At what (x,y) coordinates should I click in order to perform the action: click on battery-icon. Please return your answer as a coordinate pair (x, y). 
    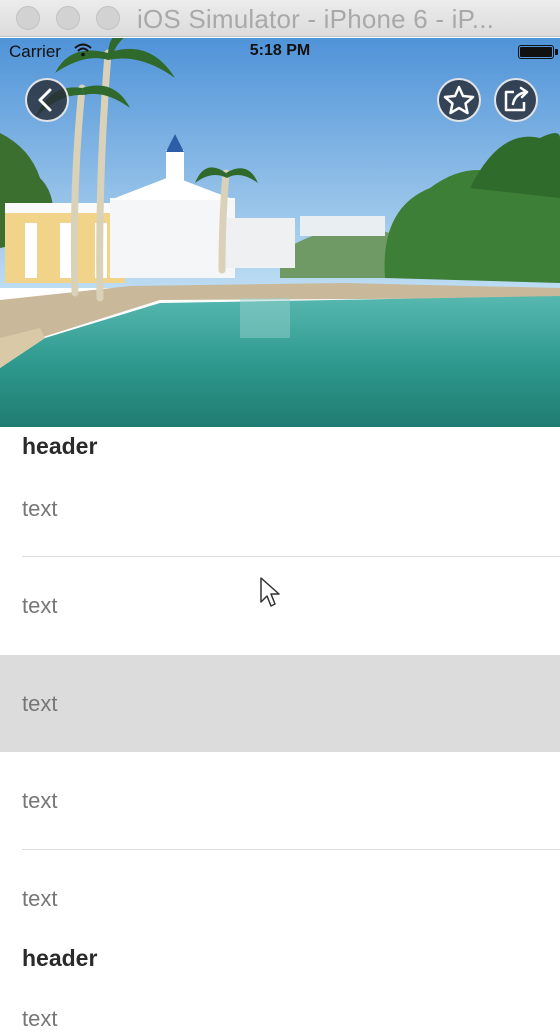
    Looking at the image, I should click on (538, 52).